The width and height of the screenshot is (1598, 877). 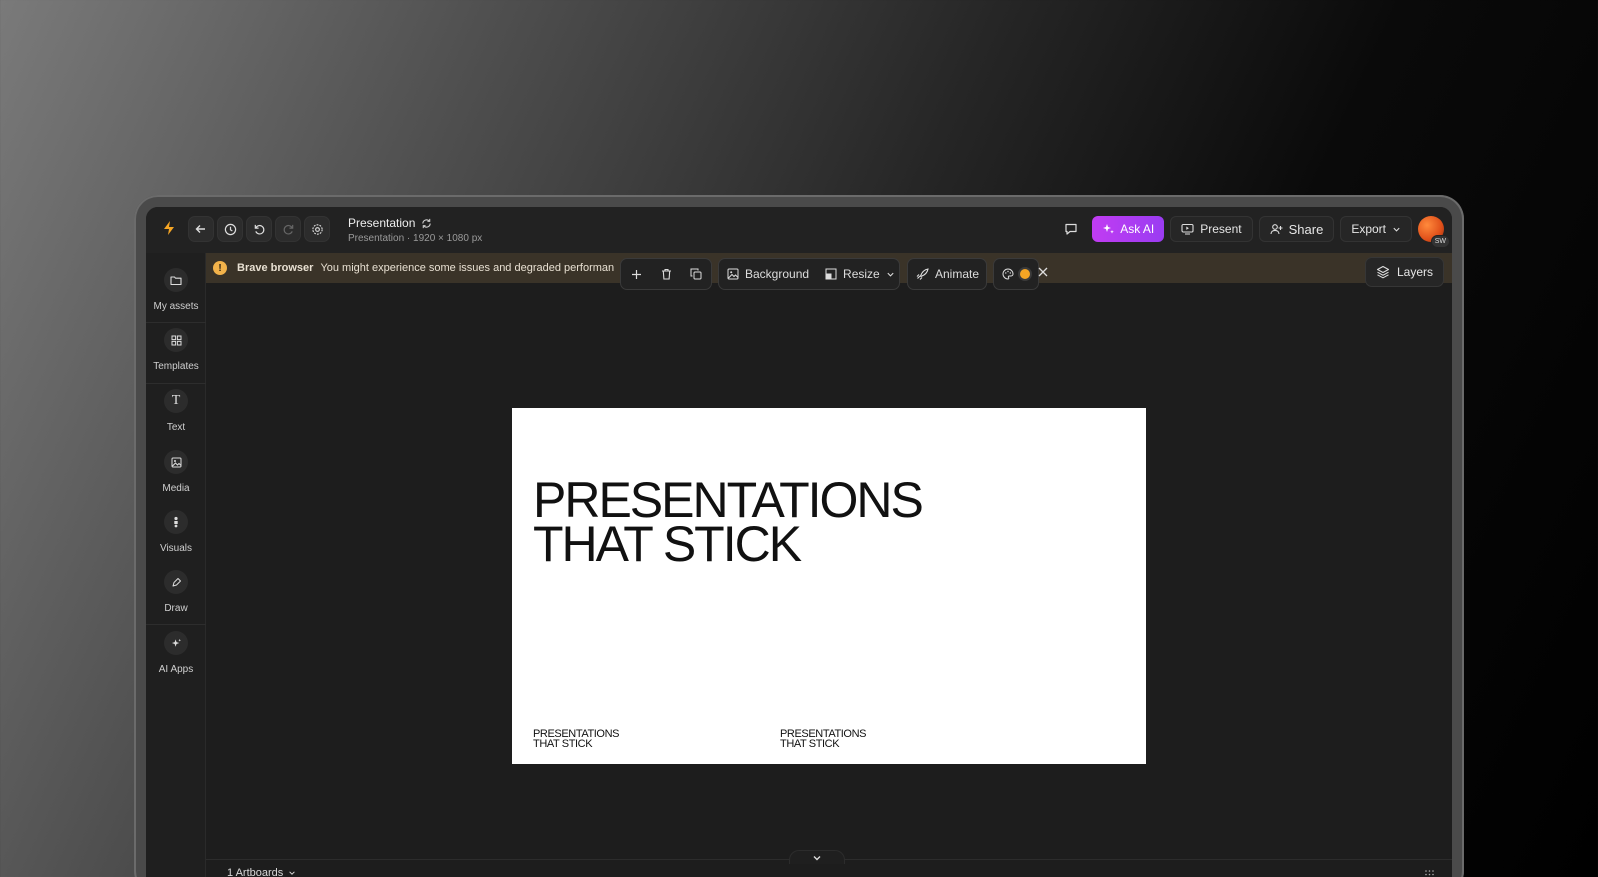 I want to click on undo-icon, so click(x=259, y=229).